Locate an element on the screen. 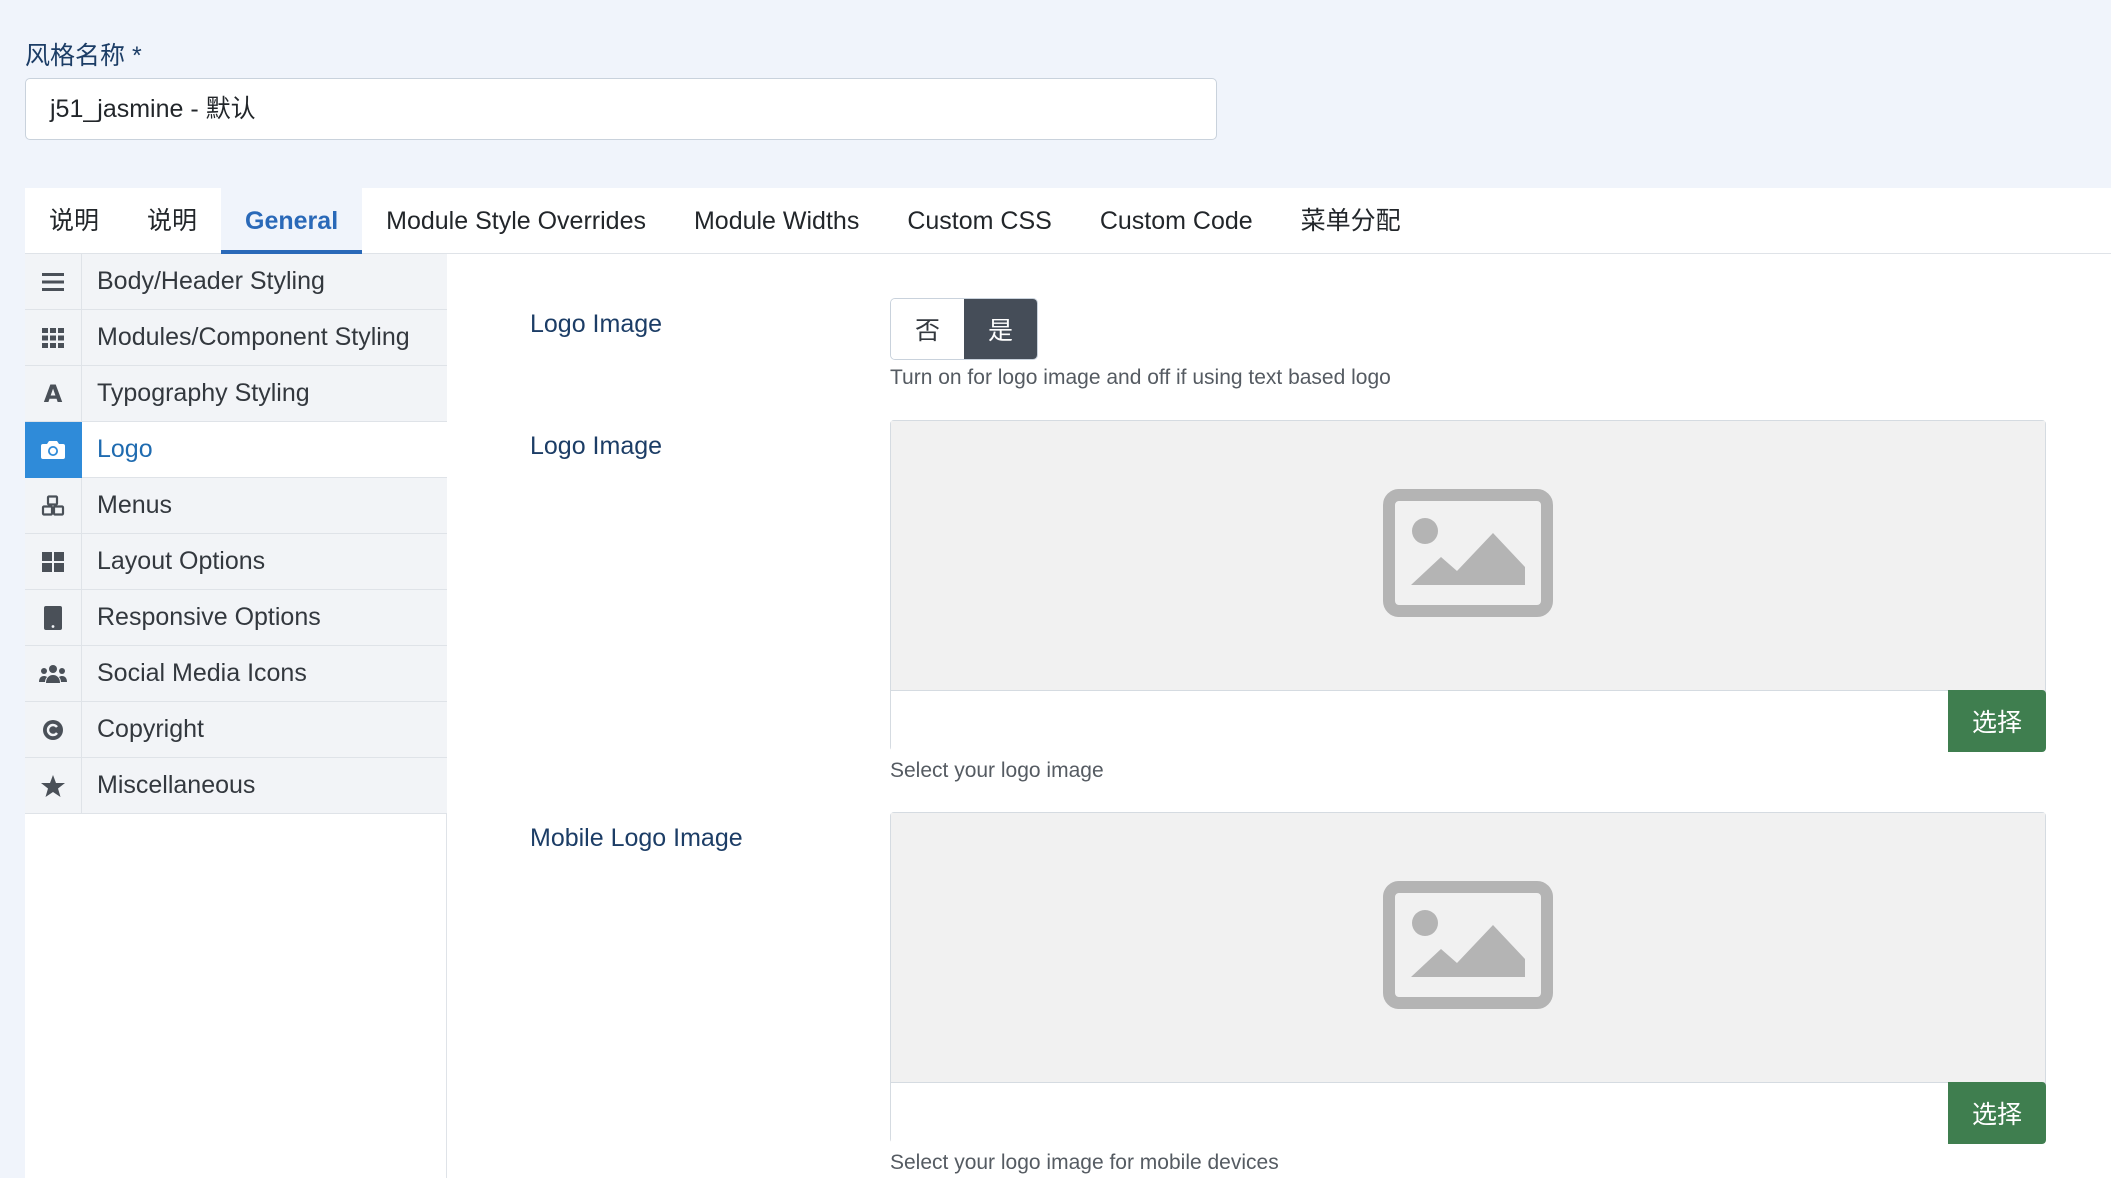 The image size is (2111, 1178). logo-image-toggle: 否 是 is located at coordinates (964, 329).